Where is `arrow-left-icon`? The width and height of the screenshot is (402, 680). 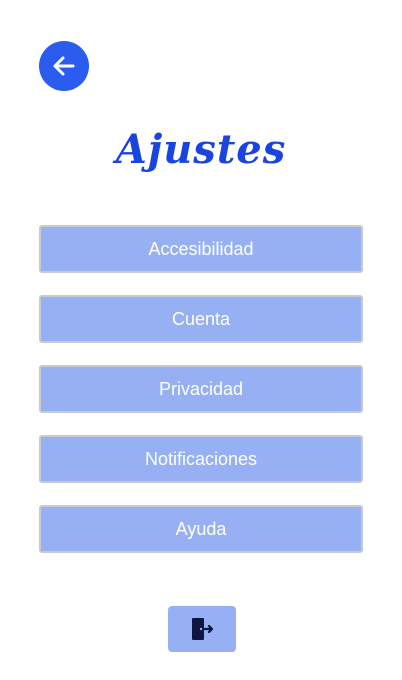
arrow-left-icon is located at coordinates (64, 66).